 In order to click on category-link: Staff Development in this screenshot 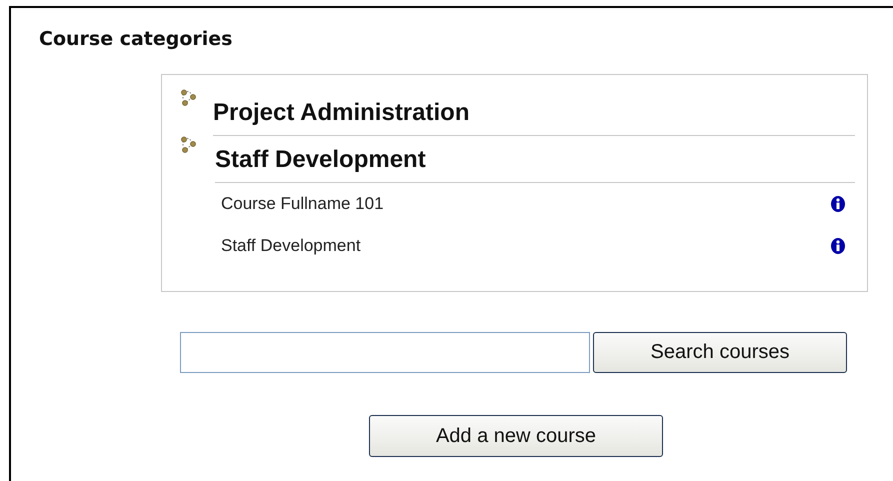, I will do `click(535, 164)`.